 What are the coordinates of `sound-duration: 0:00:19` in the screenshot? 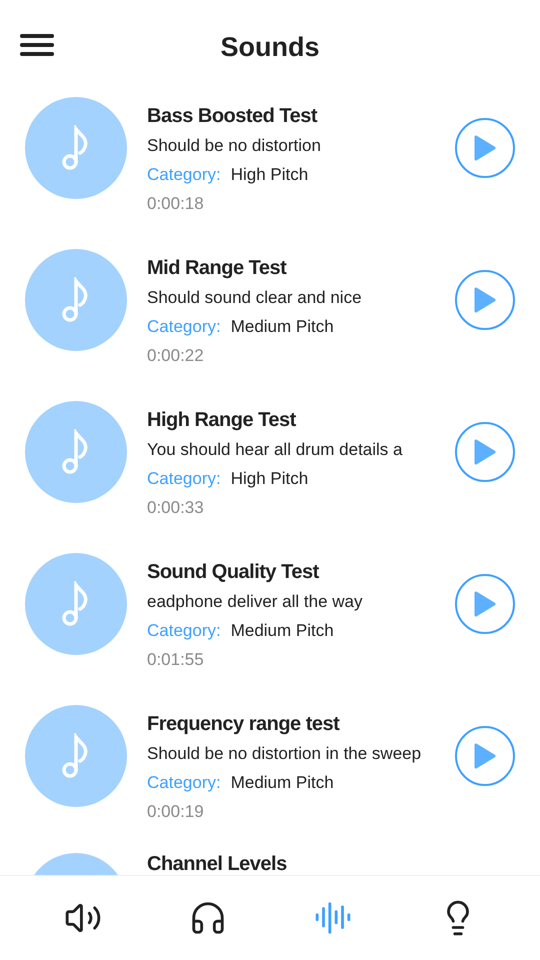 It's located at (176, 812).